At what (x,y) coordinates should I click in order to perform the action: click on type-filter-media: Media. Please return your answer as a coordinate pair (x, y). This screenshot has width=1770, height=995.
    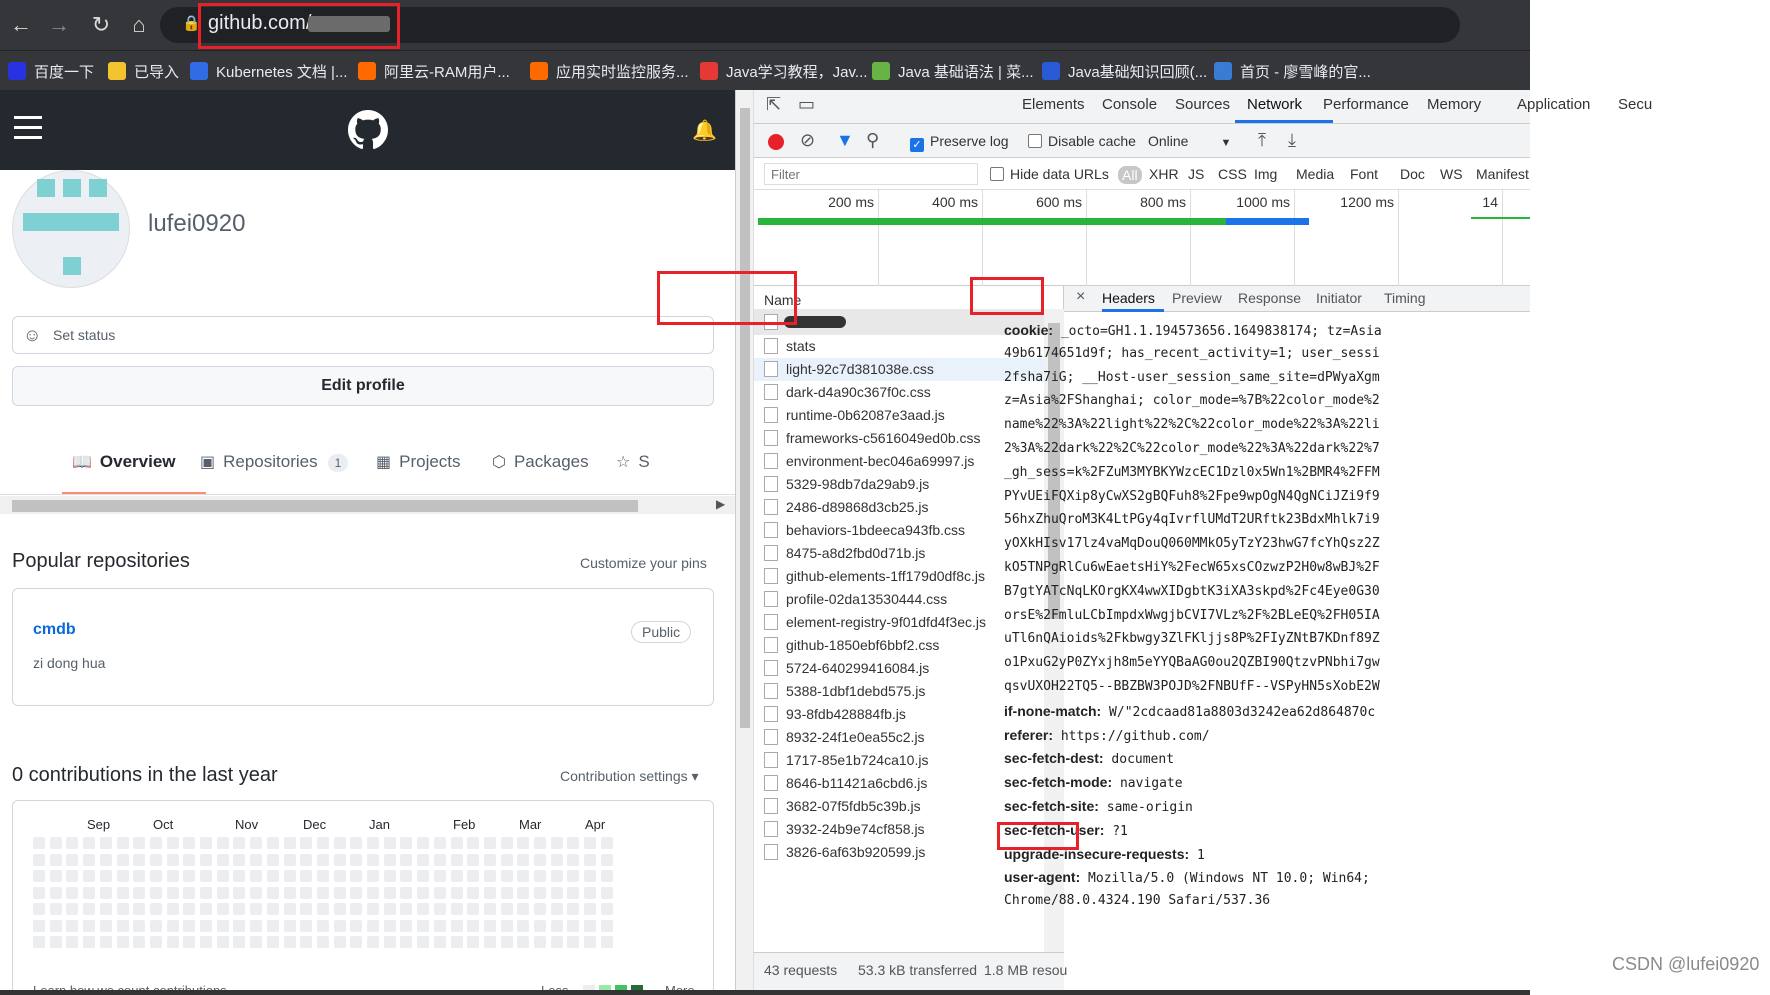
    Looking at the image, I should click on (1315, 174).